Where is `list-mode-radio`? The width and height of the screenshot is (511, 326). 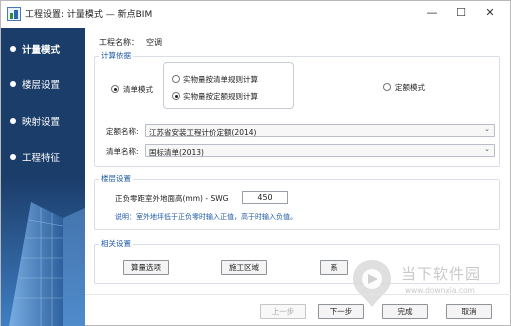
list-mode-radio is located at coordinates (115, 89).